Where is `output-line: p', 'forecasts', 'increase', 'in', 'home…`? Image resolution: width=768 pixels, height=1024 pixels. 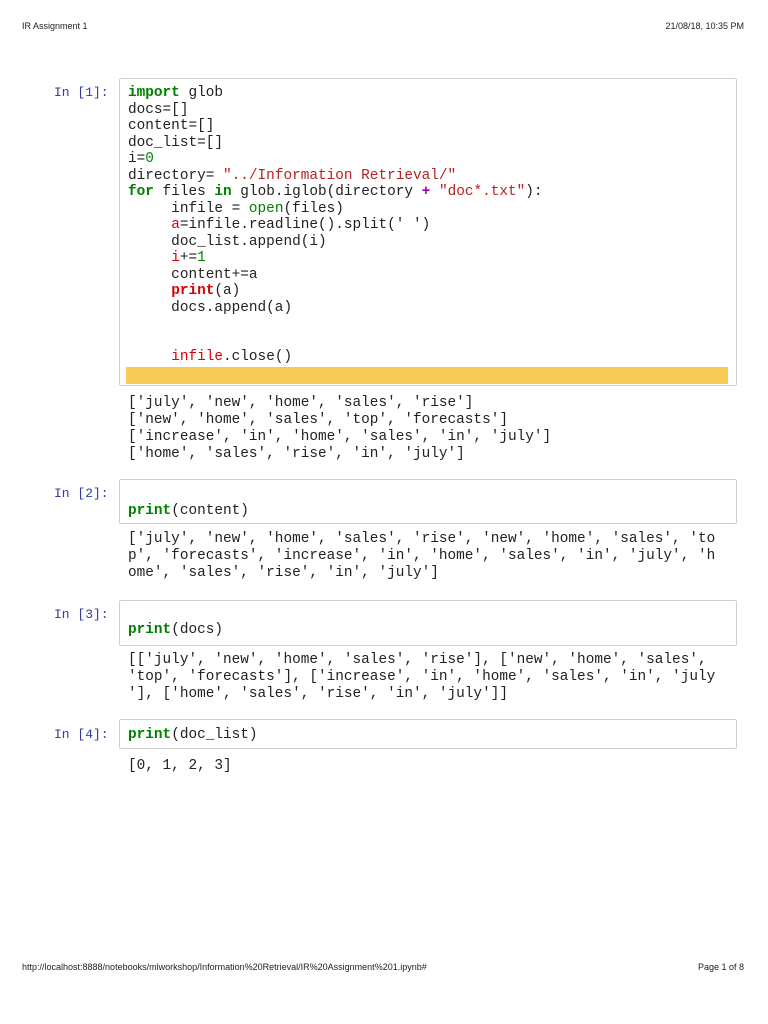 output-line: p', 'forecasts', 'increase', 'in', 'home… is located at coordinates (422, 556).